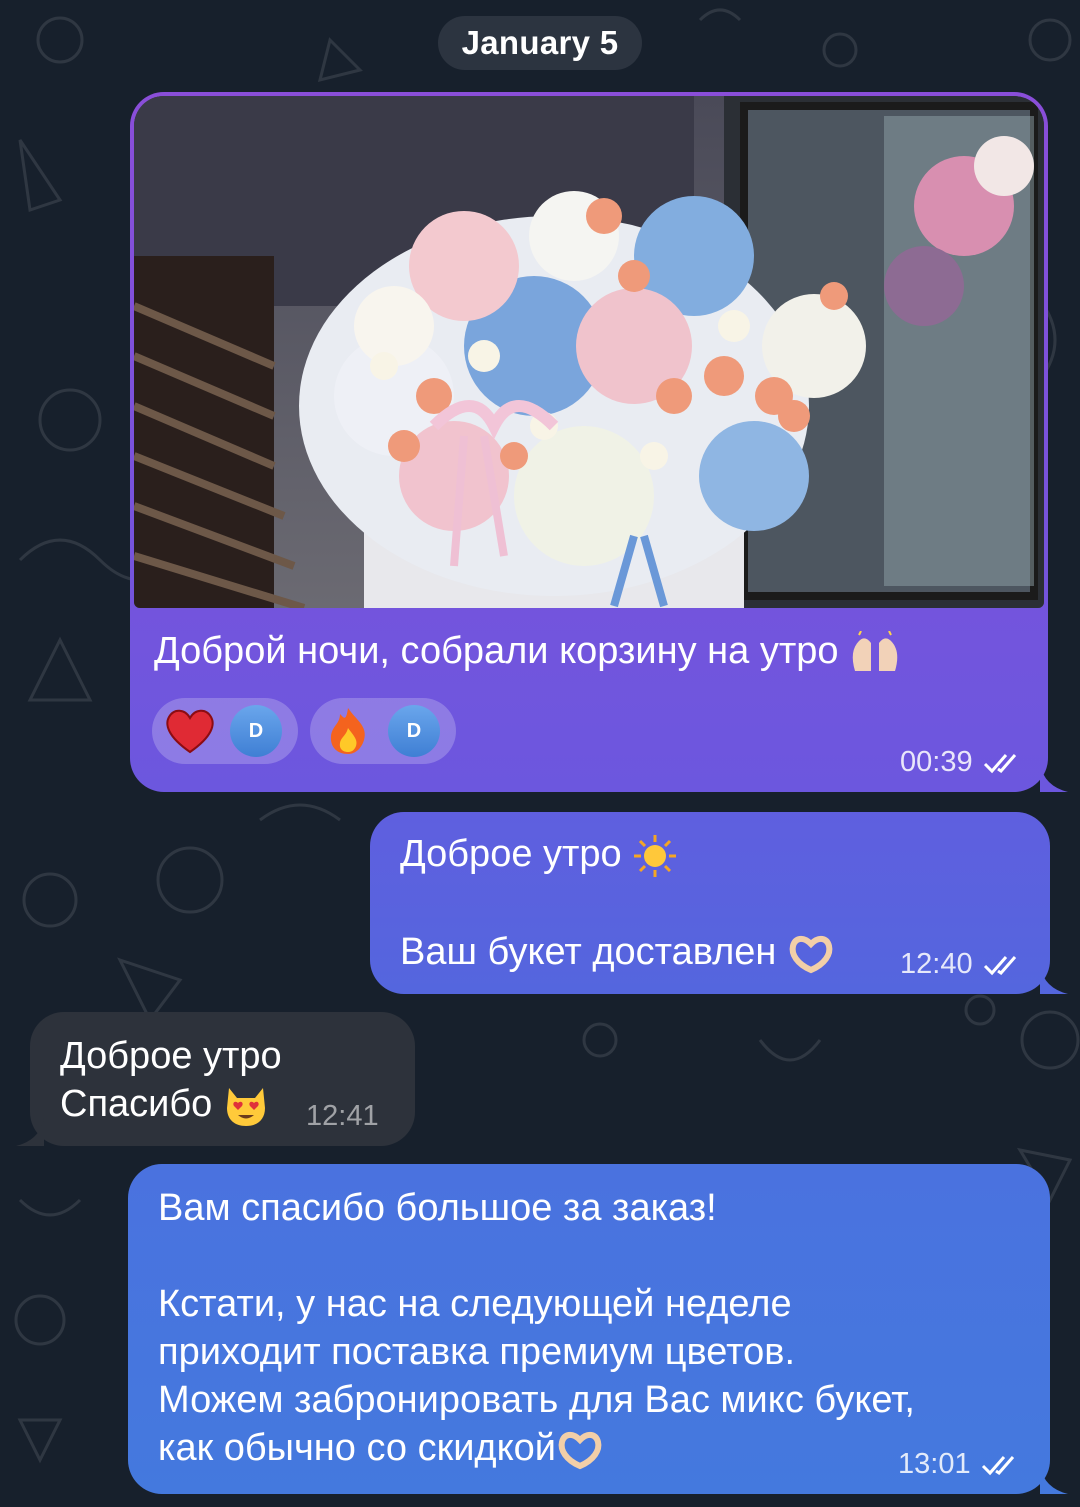  I want to click on message-text: Кстати, у нас на следующей неделе, so click(475, 1304).